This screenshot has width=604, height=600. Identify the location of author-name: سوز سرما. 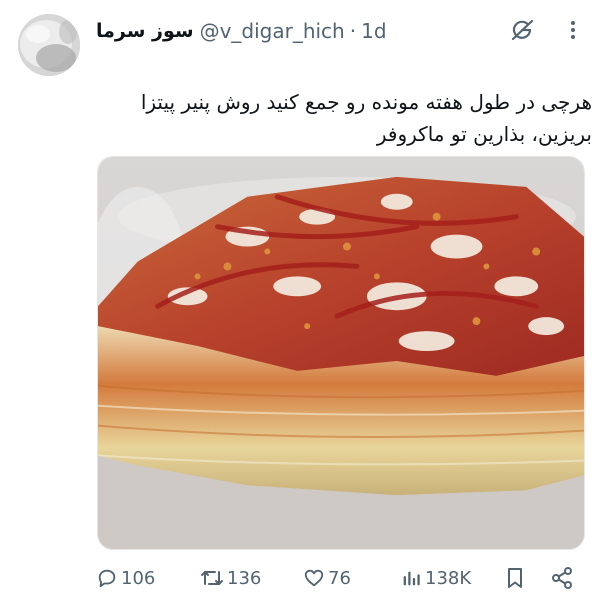
(145, 31).